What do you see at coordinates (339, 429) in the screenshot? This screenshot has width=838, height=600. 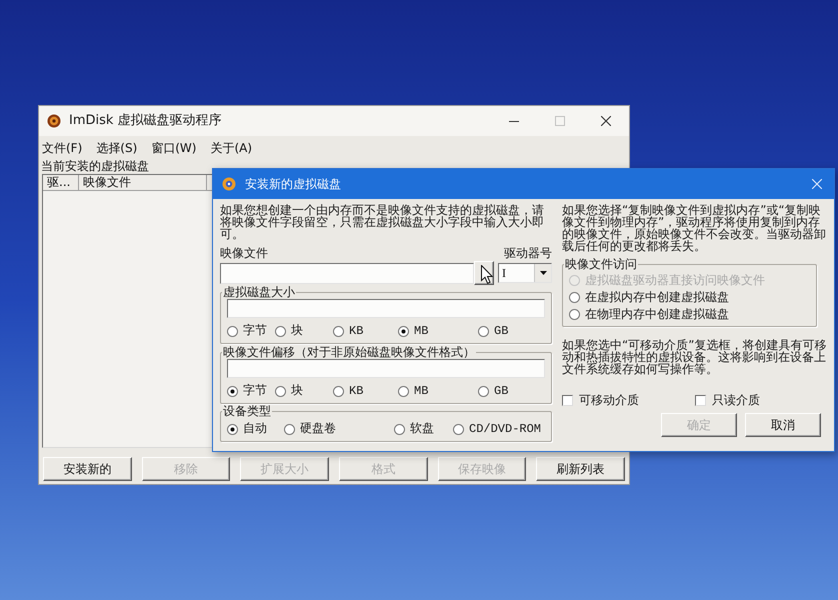 I see `radio-button: 硬盘卷` at bounding box center [339, 429].